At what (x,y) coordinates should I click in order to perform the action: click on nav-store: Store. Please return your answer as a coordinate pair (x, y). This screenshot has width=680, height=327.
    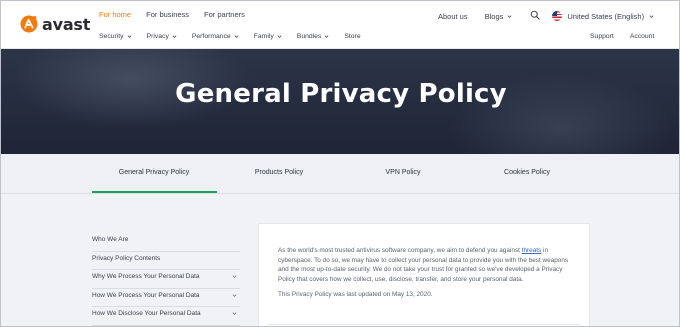
    Looking at the image, I should click on (352, 36).